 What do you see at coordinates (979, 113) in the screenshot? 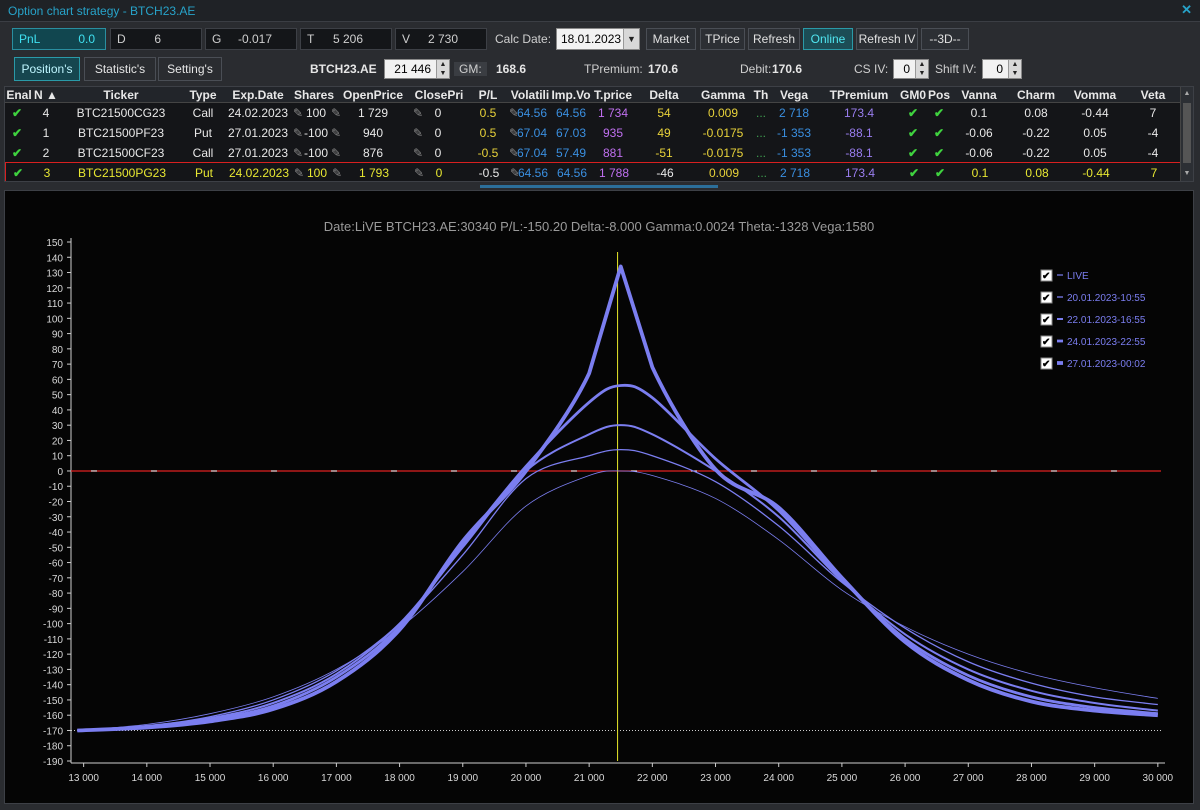
I see `cell-vanna: 0.1` at bounding box center [979, 113].